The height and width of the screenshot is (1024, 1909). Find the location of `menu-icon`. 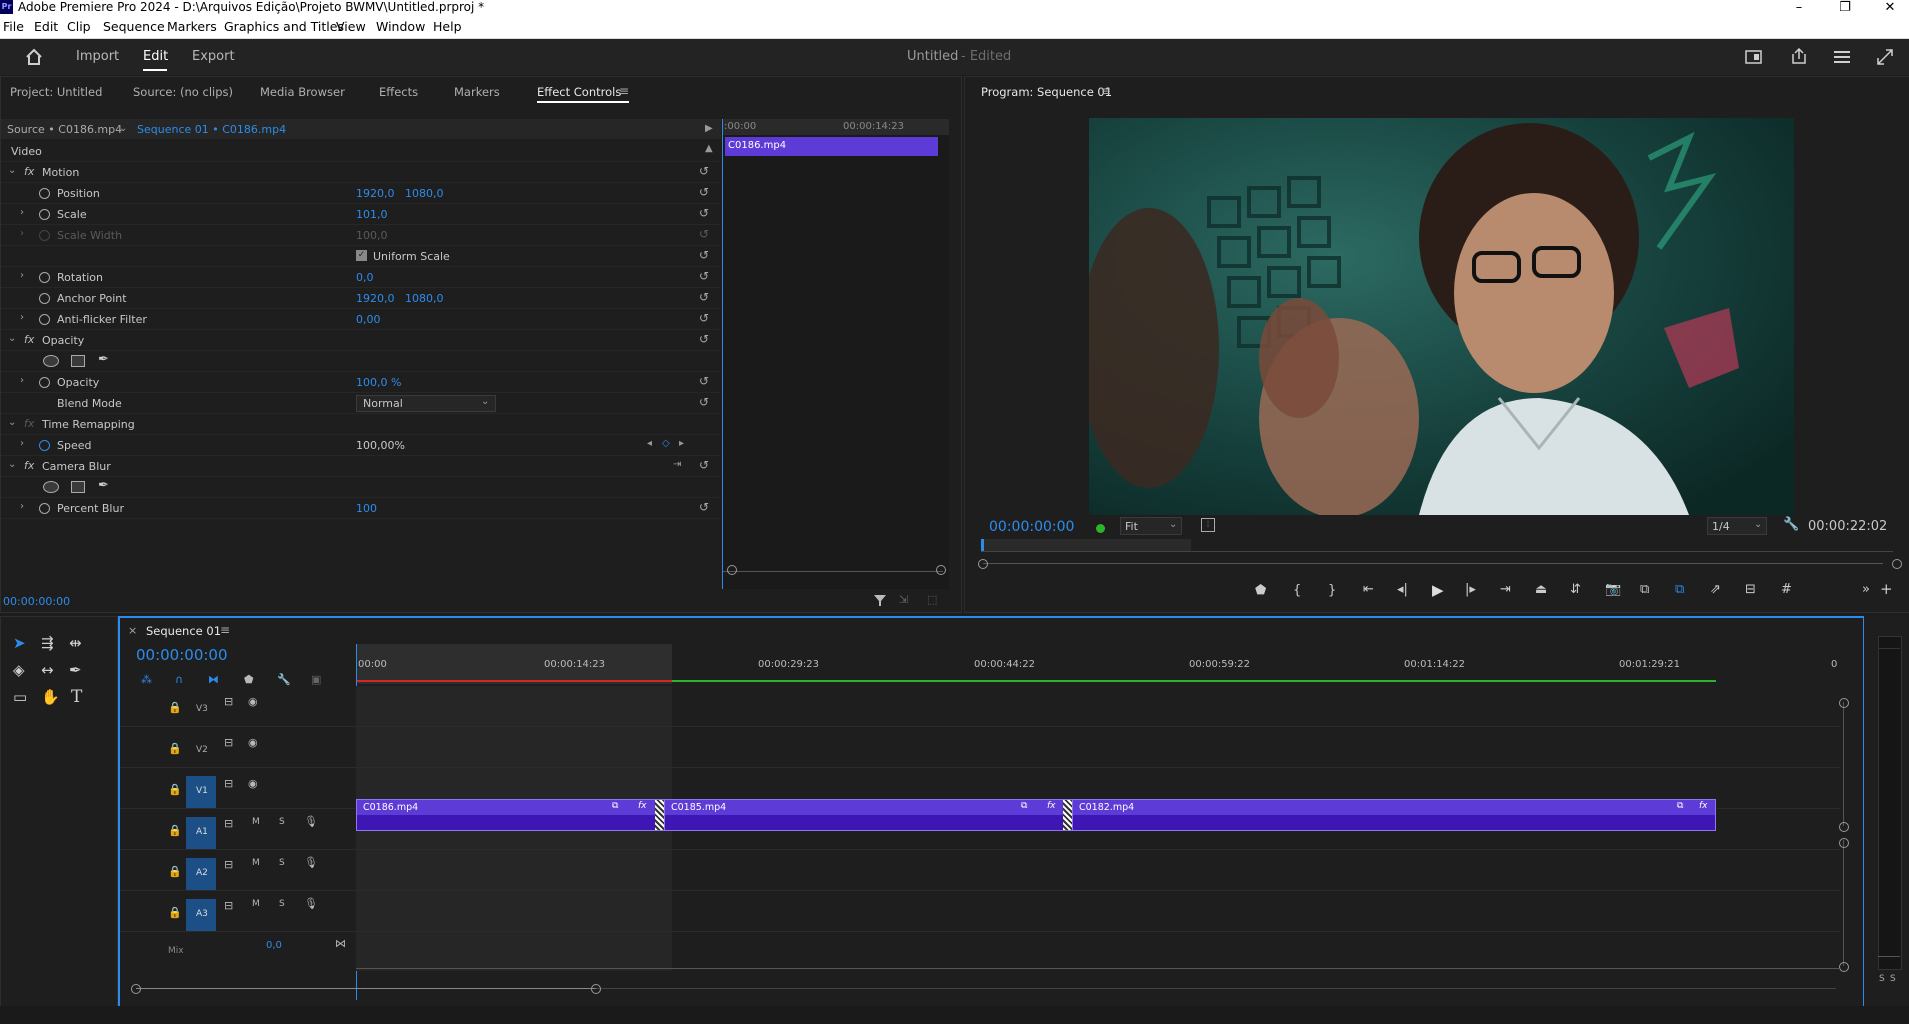

menu-icon is located at coordinates (1842, 57).